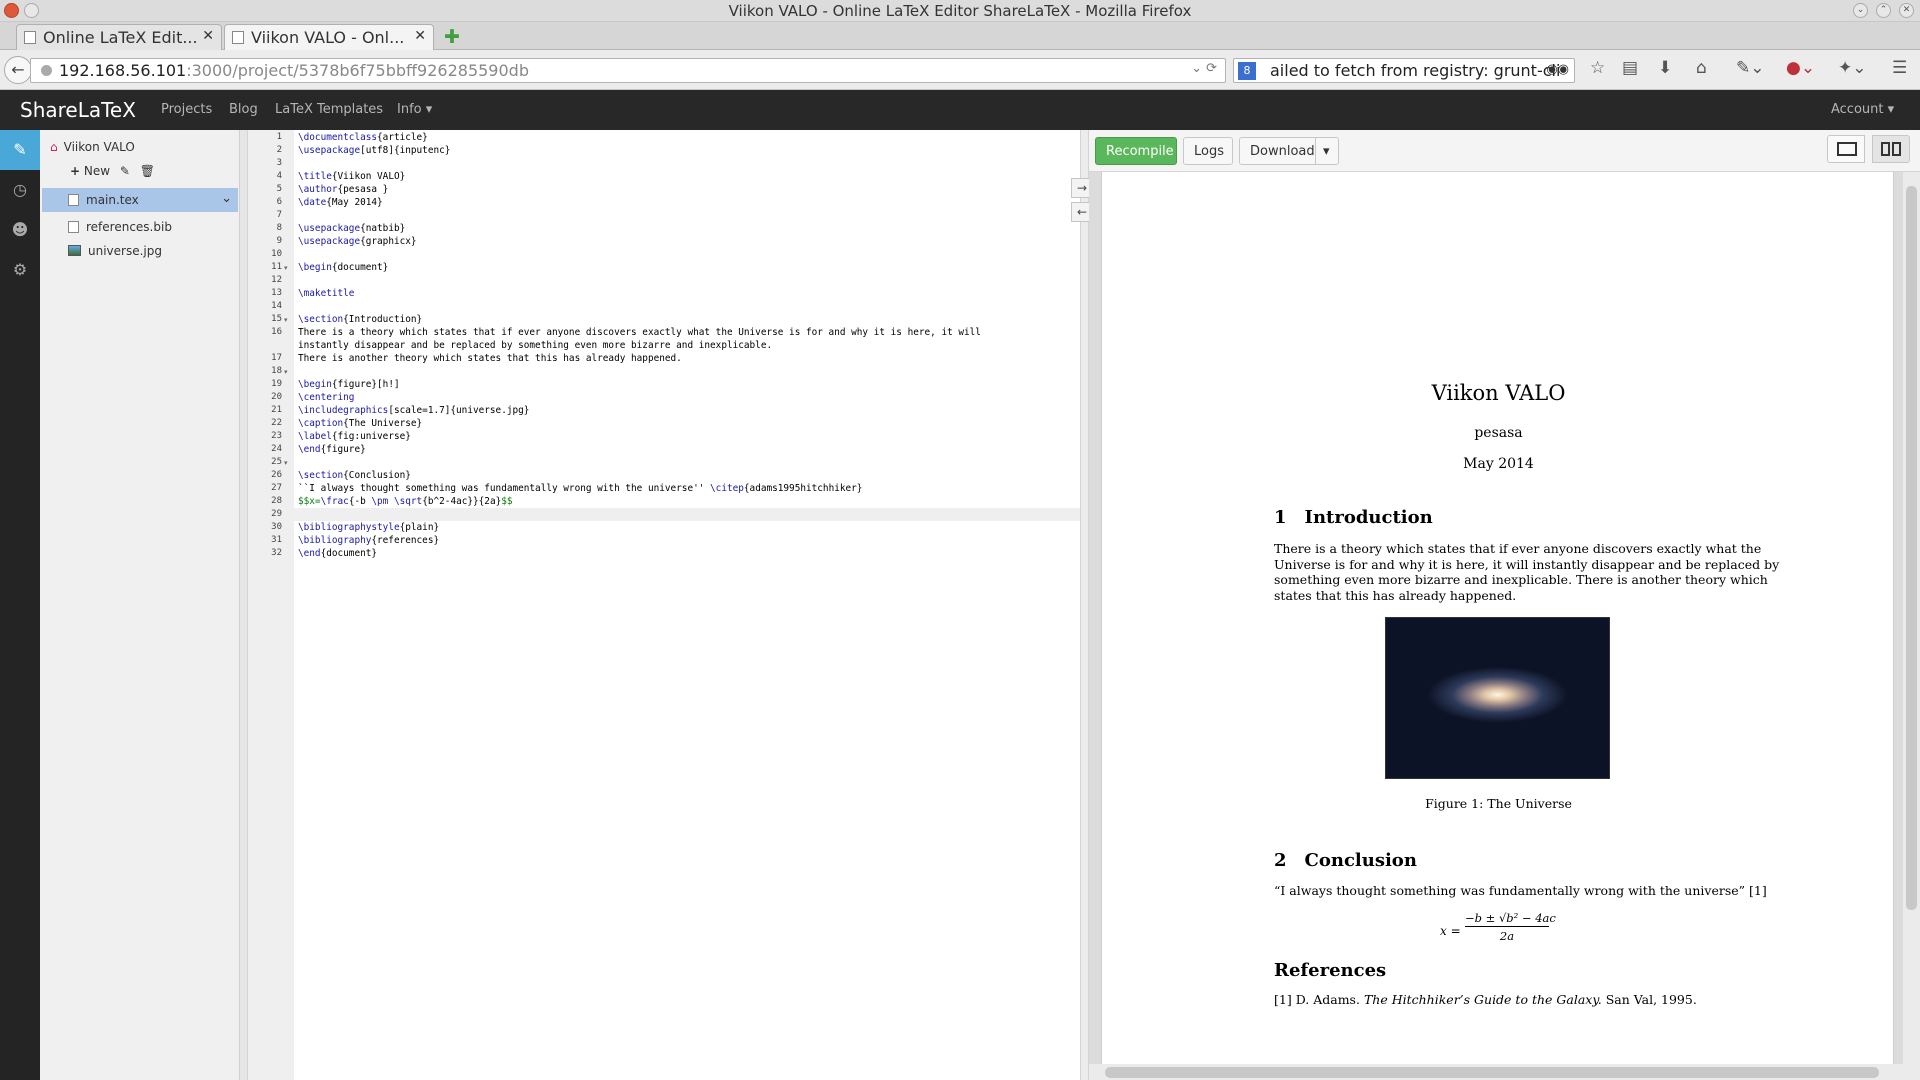 This screenshot has width=1920, height=1080. Describe the element at coordinates (1136, 151) in the screenshot. I see `recompile-button: Recompile` at that location.